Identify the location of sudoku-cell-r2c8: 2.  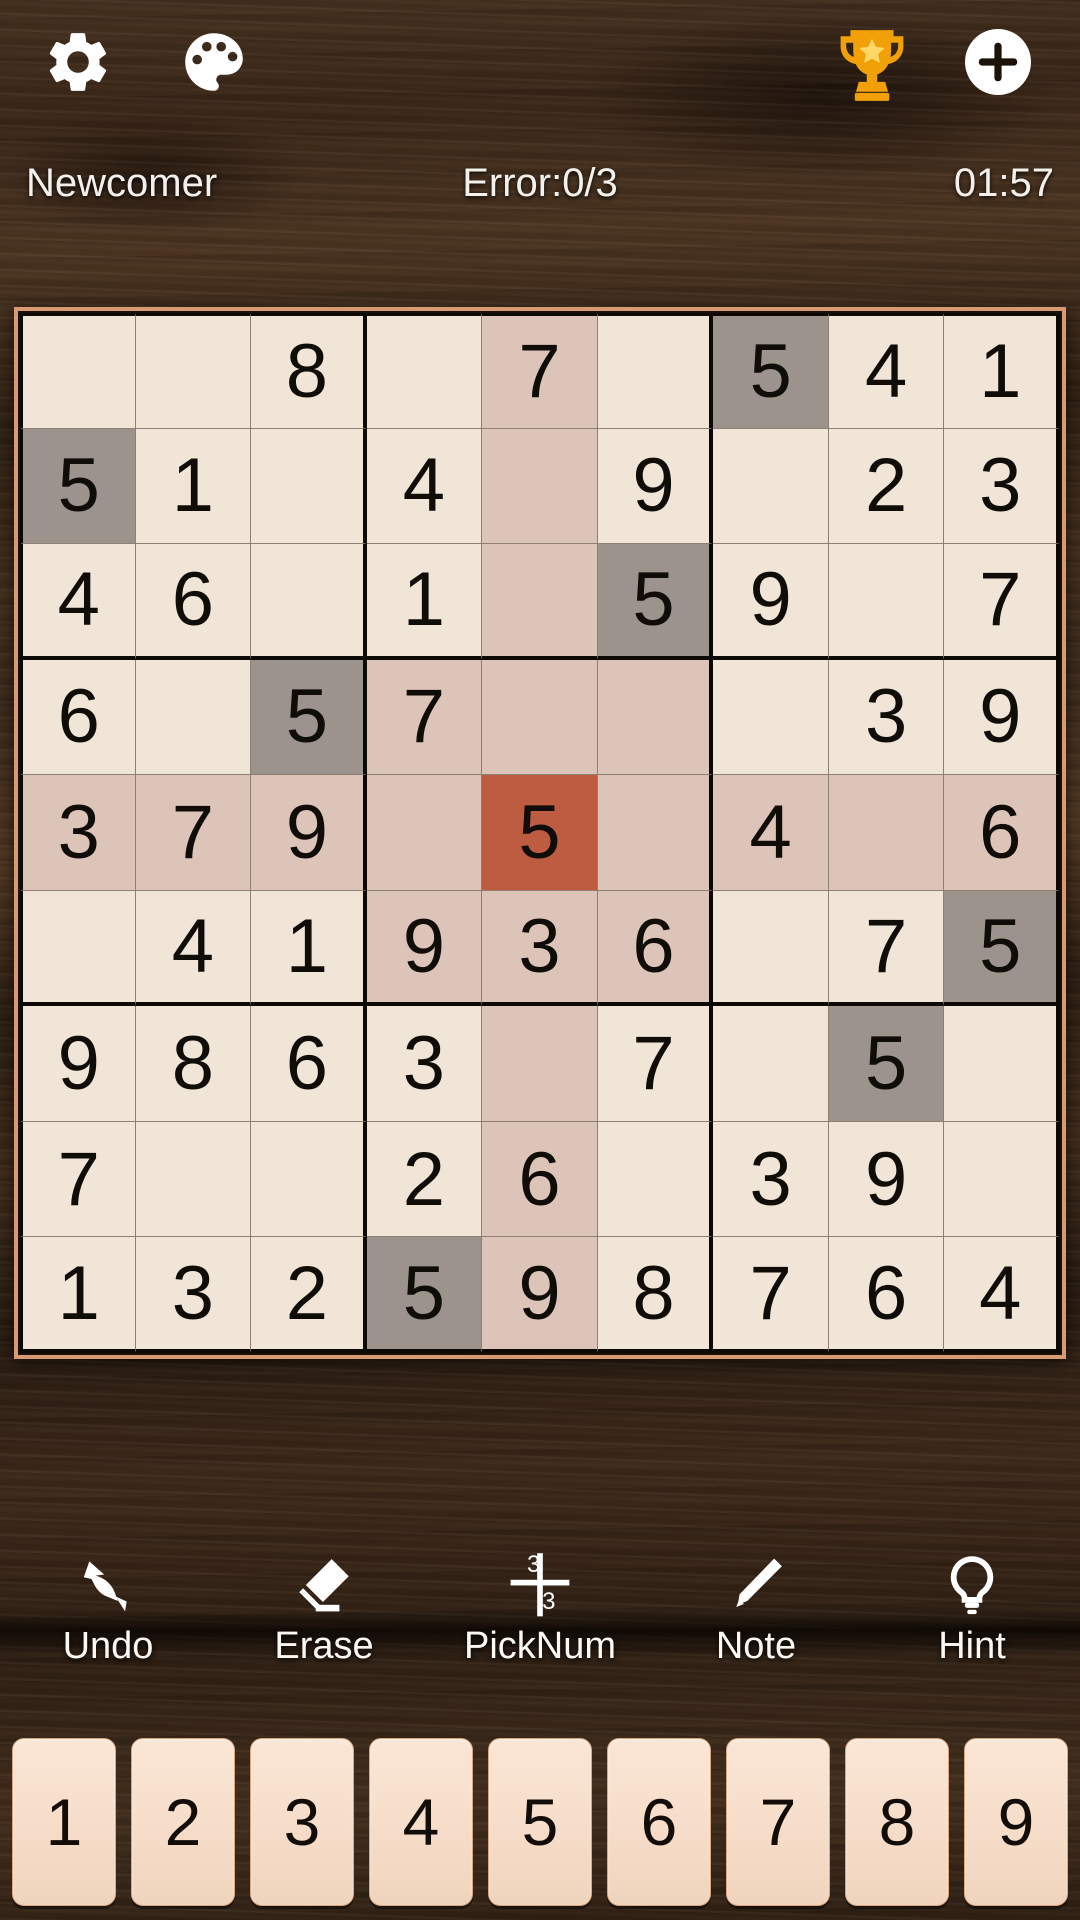
(886, 486).